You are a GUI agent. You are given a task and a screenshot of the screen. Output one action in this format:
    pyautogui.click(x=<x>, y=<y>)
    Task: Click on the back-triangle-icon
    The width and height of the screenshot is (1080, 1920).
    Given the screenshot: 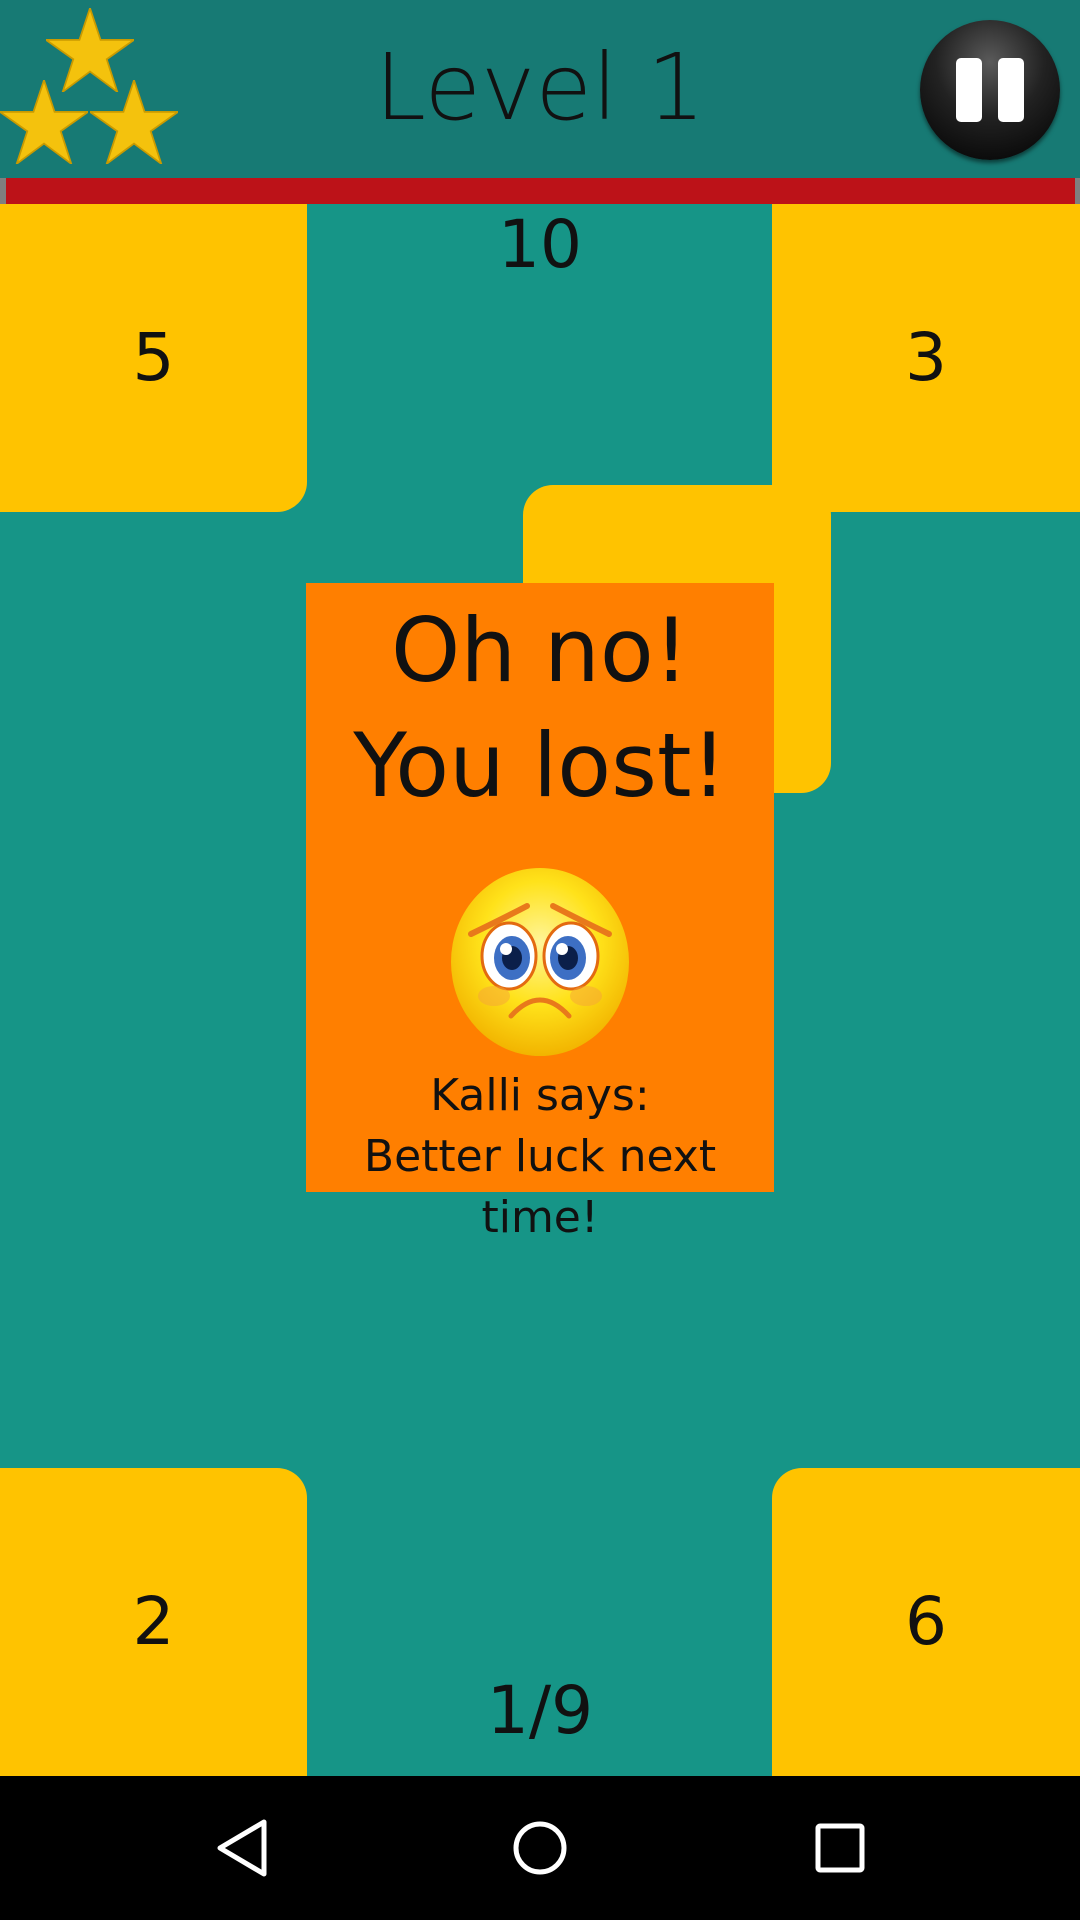 What is the action you would take?
    pyautogui.click(x=242, y=1848)
    